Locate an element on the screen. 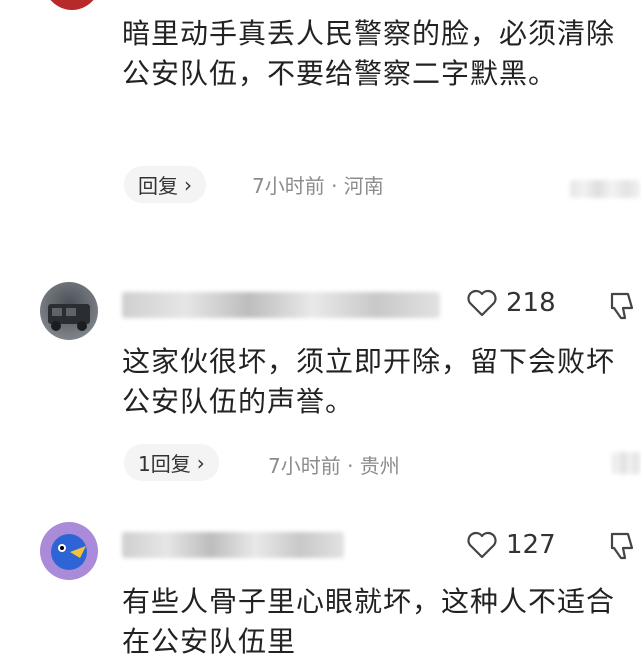  like-control: 127 is located at coordinates (511, 545).